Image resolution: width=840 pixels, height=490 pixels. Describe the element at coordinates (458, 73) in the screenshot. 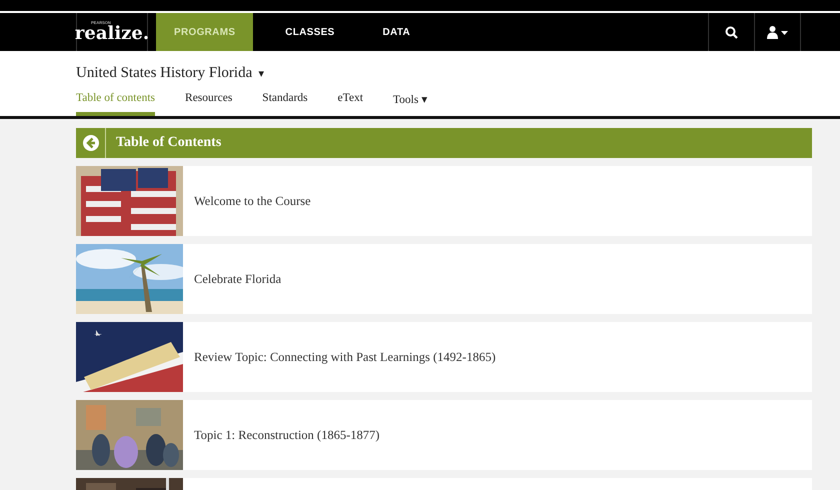

I see `program-selector: United States History Florida ▾` at that location.